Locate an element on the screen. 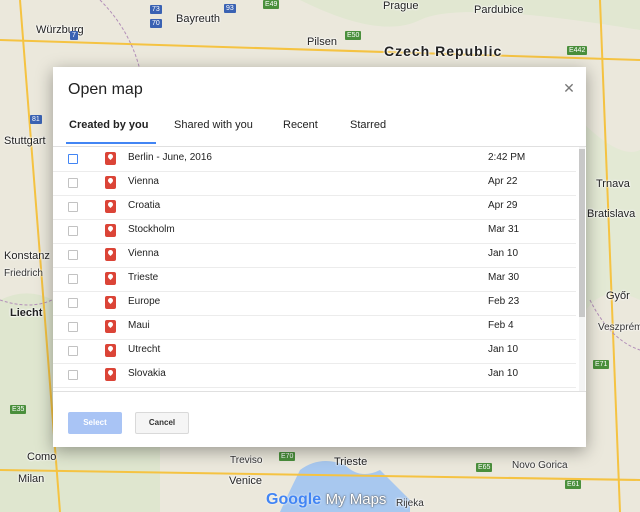 The height and width of the screenshot is (512, 640). tab-shared-with-you: Shared with you is located at coordinates (213, 129).